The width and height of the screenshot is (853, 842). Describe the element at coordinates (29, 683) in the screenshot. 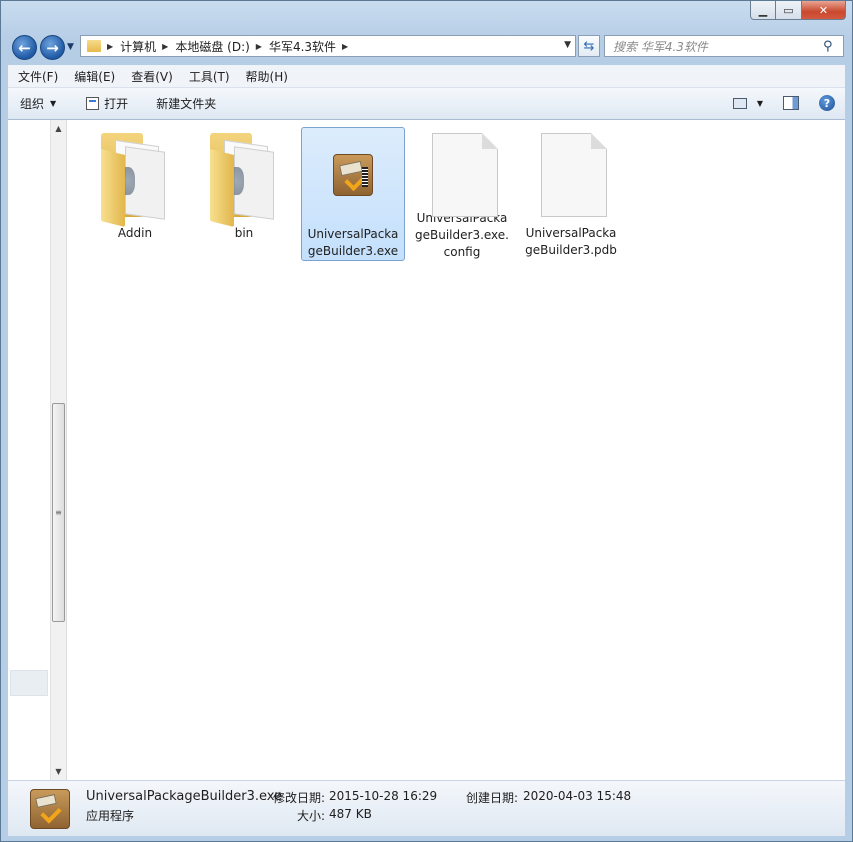

I see `navigation-pane-selected-item` at that location.